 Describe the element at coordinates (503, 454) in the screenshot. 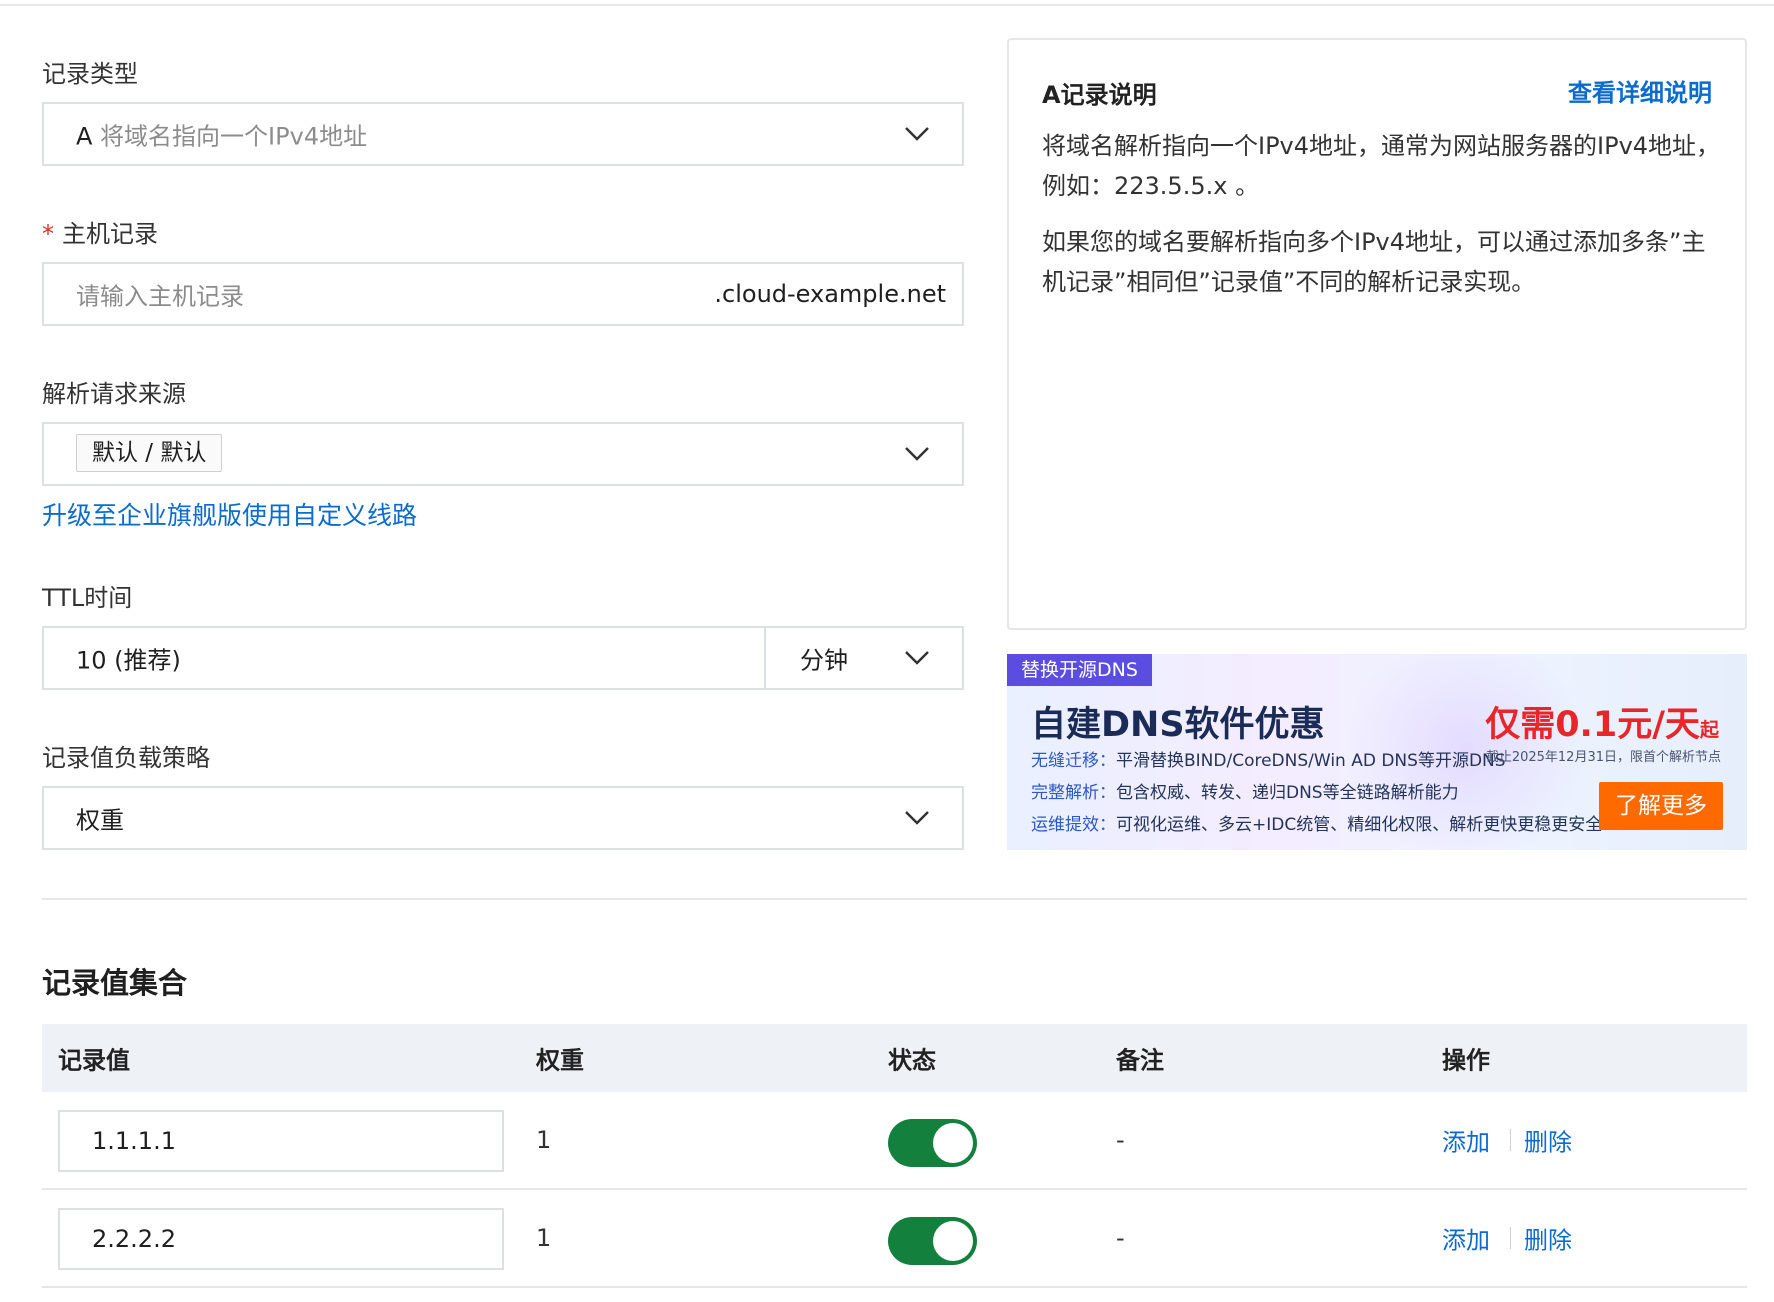

I see `source-select: 默认 / 默认` at that location.